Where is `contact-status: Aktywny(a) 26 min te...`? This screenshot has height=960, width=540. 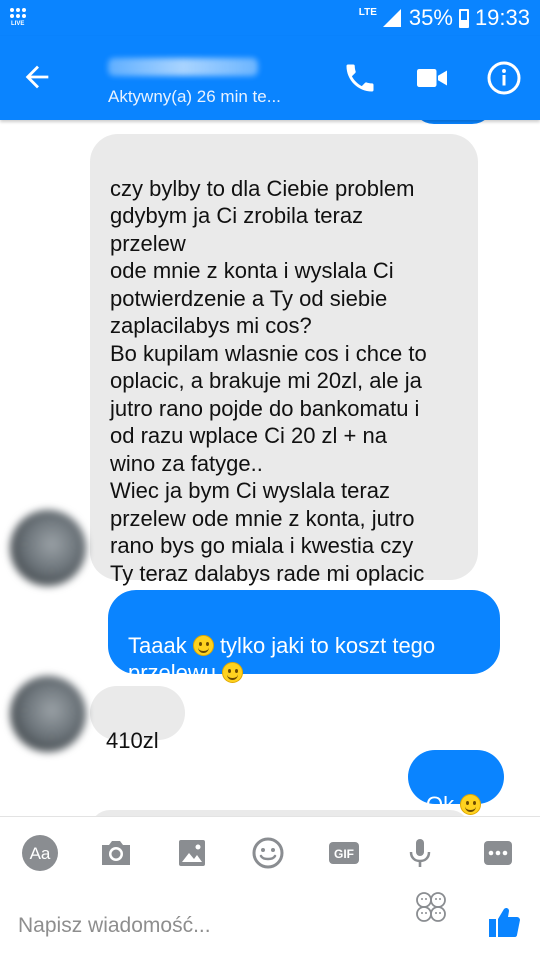 contact-status: Aktywny(a) 26 min te... is located at coordinates (194, 97).